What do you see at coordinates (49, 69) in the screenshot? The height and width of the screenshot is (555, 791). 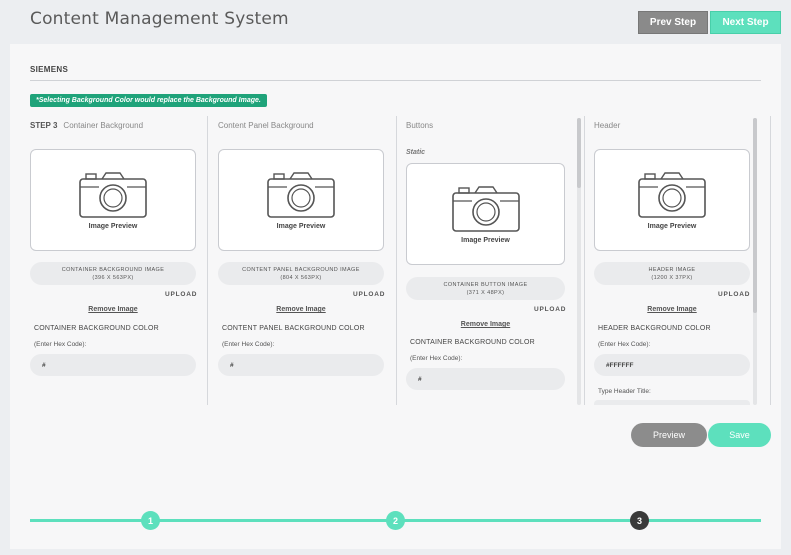 I see `organization-name: SIEMENS` at bounding box center [49, 69].